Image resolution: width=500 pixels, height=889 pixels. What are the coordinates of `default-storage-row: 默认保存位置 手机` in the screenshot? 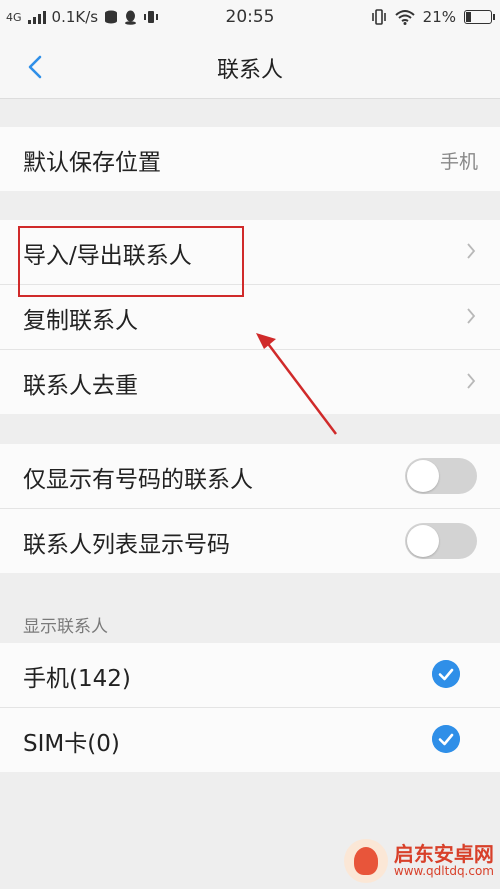 It's located at (250, 159).